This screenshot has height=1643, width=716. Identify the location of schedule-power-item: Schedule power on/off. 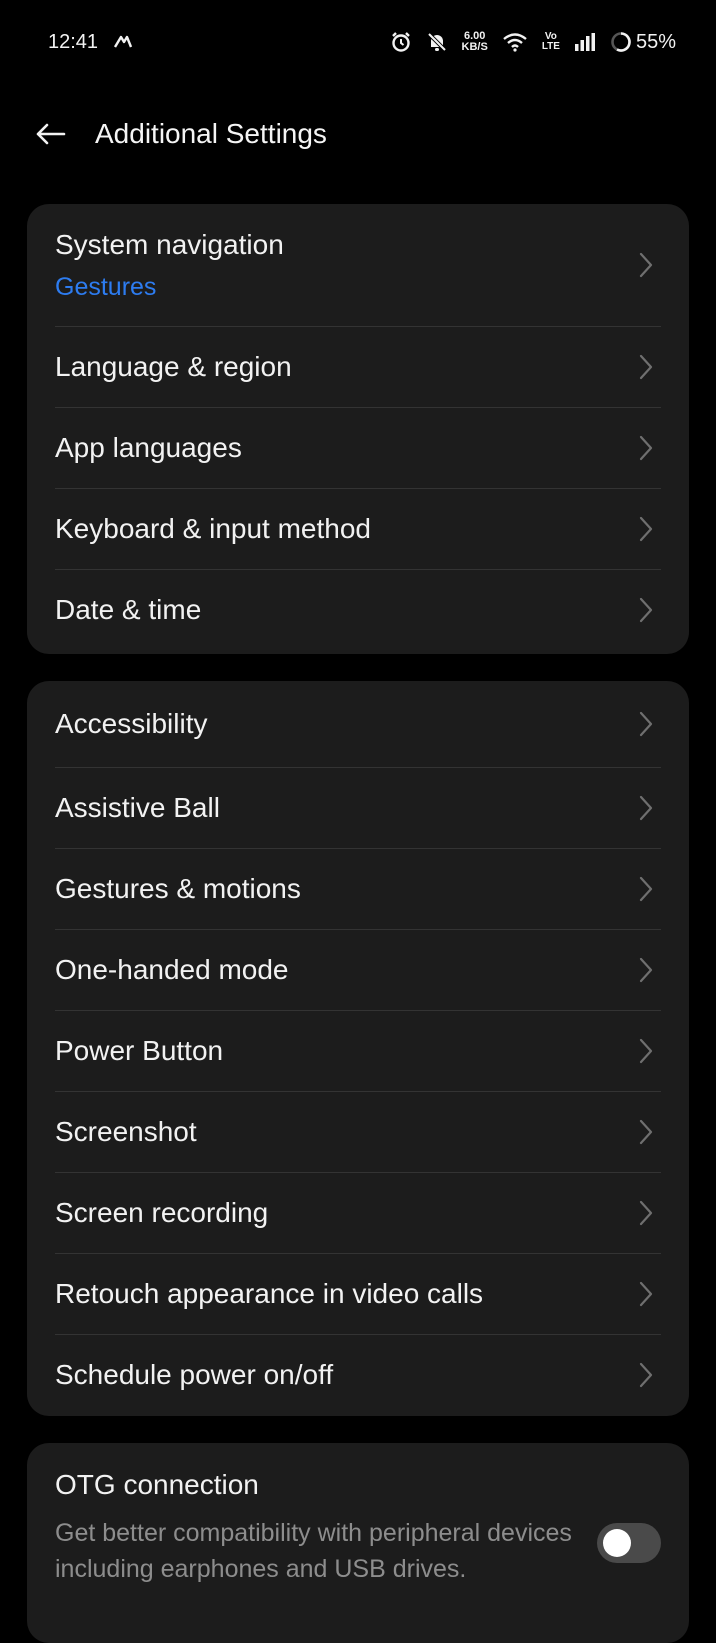
(358, 1374).